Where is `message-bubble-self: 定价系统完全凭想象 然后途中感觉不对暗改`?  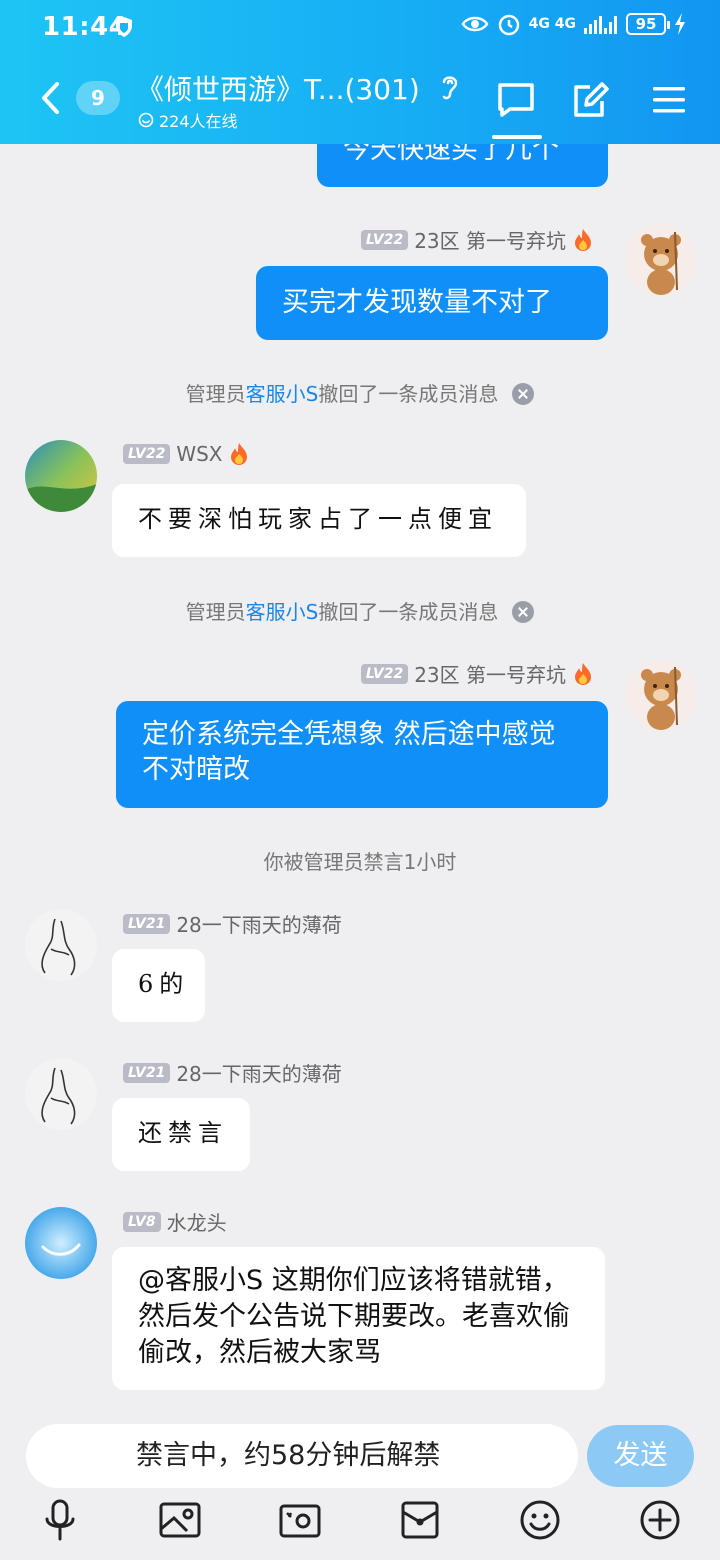
message-bubble-self: 定价系统完全凭想象 然后途中感觉不对暗改 is located at coordinates (362, 754).